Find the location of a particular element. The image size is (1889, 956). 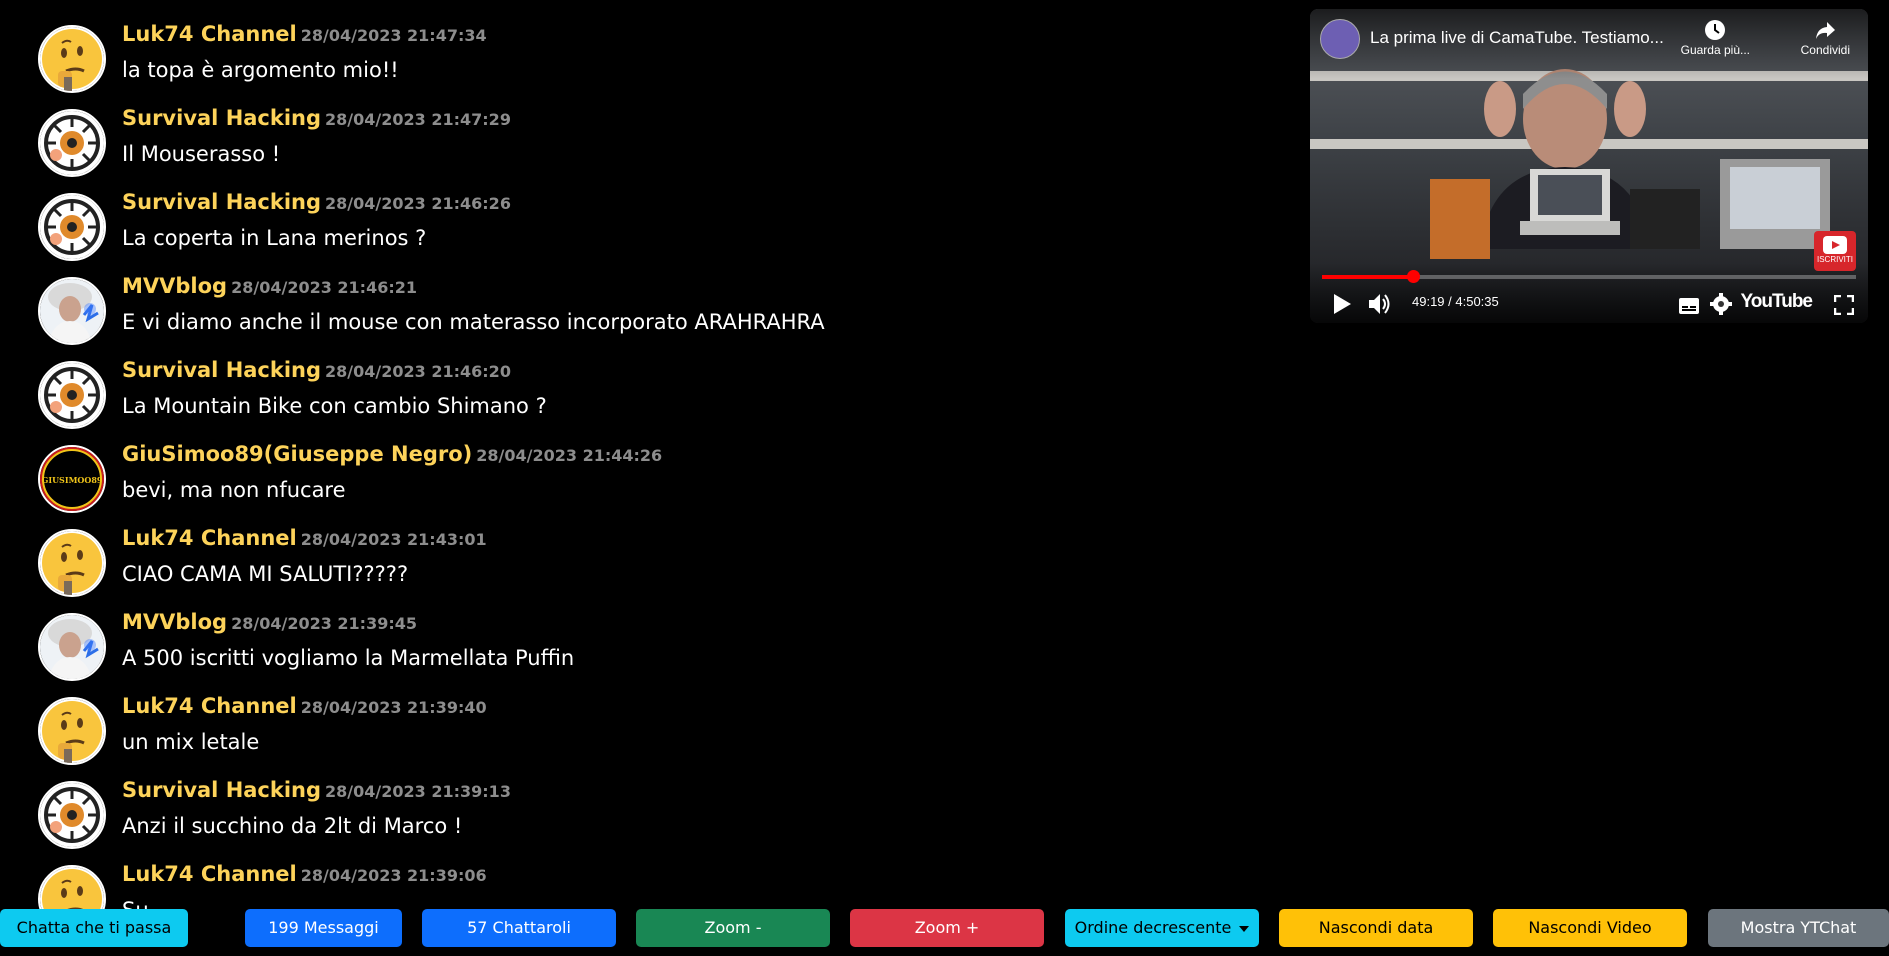

message-header: Survival Hacking 28/04/2023 21:46:20 is located at coordinates (316, 370).